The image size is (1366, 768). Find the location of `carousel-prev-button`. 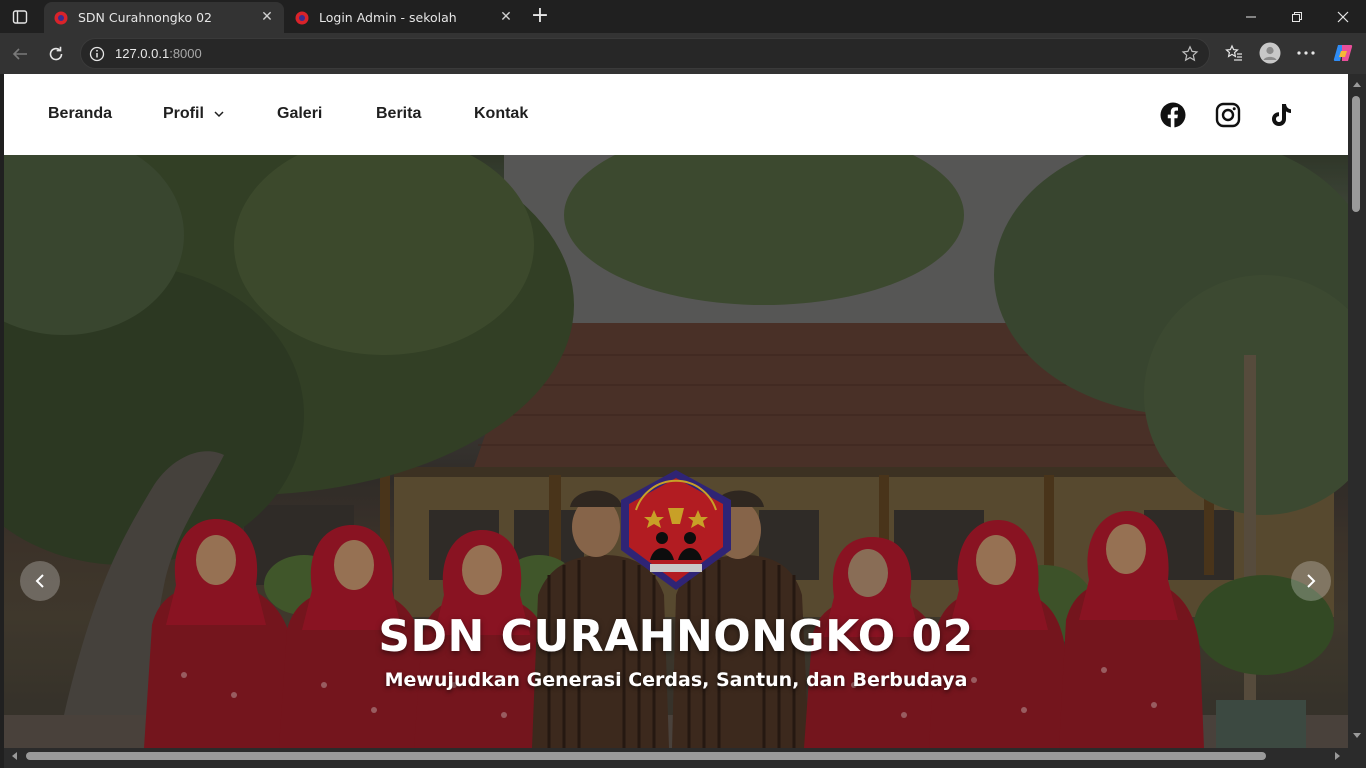

carousel-prev-button is located at coordinates (40, 581).